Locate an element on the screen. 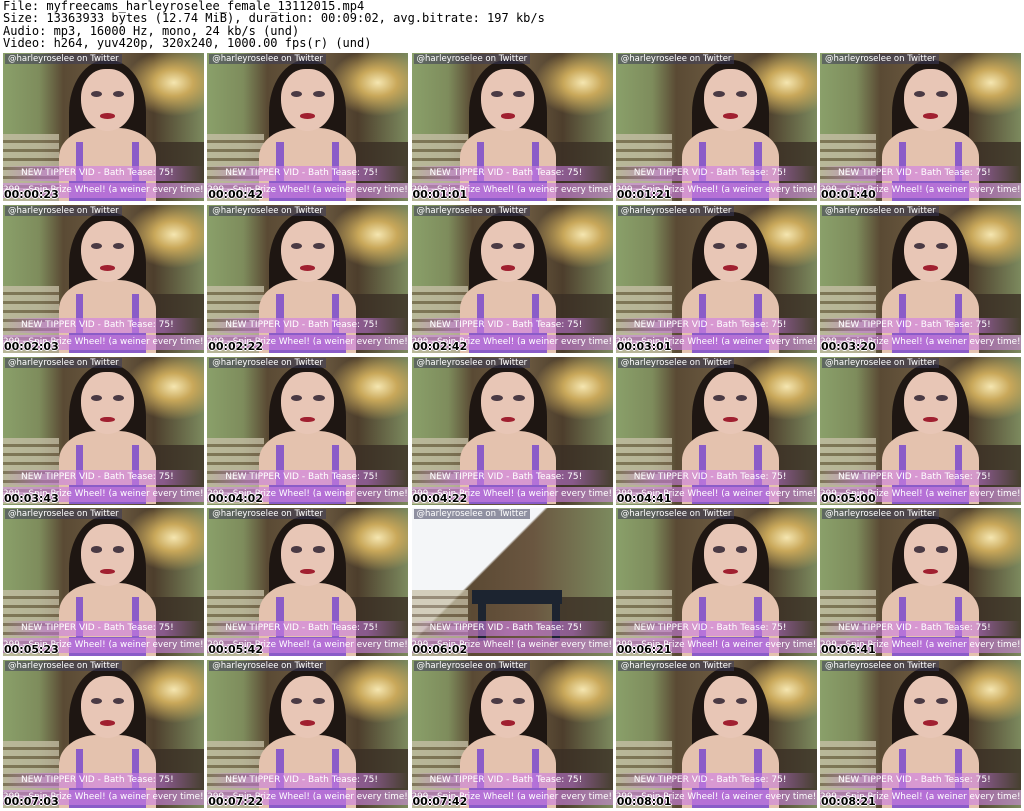 This screenshot has height=811, width=1024. timestamp: 00:07:03 is located at coordinates (31, 801).